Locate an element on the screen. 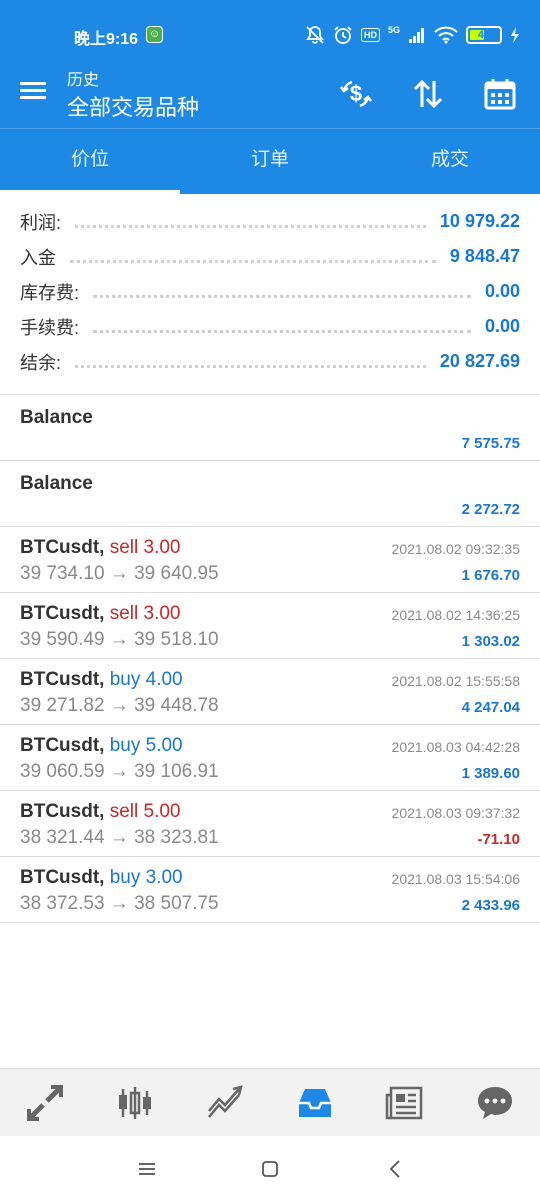 This screenshot has height=1200, width=540. deal-profit: 2 433.96 is located at coordinates (490, 905).